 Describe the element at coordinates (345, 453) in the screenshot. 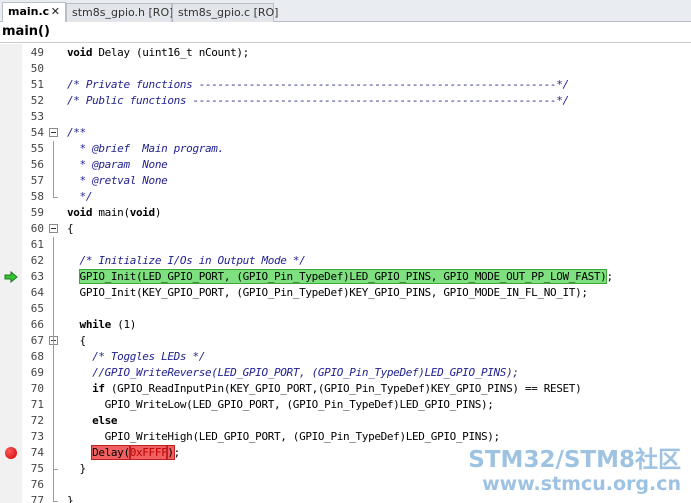

I see `code-line: 74 Delay(0xFFFF);` at that location.